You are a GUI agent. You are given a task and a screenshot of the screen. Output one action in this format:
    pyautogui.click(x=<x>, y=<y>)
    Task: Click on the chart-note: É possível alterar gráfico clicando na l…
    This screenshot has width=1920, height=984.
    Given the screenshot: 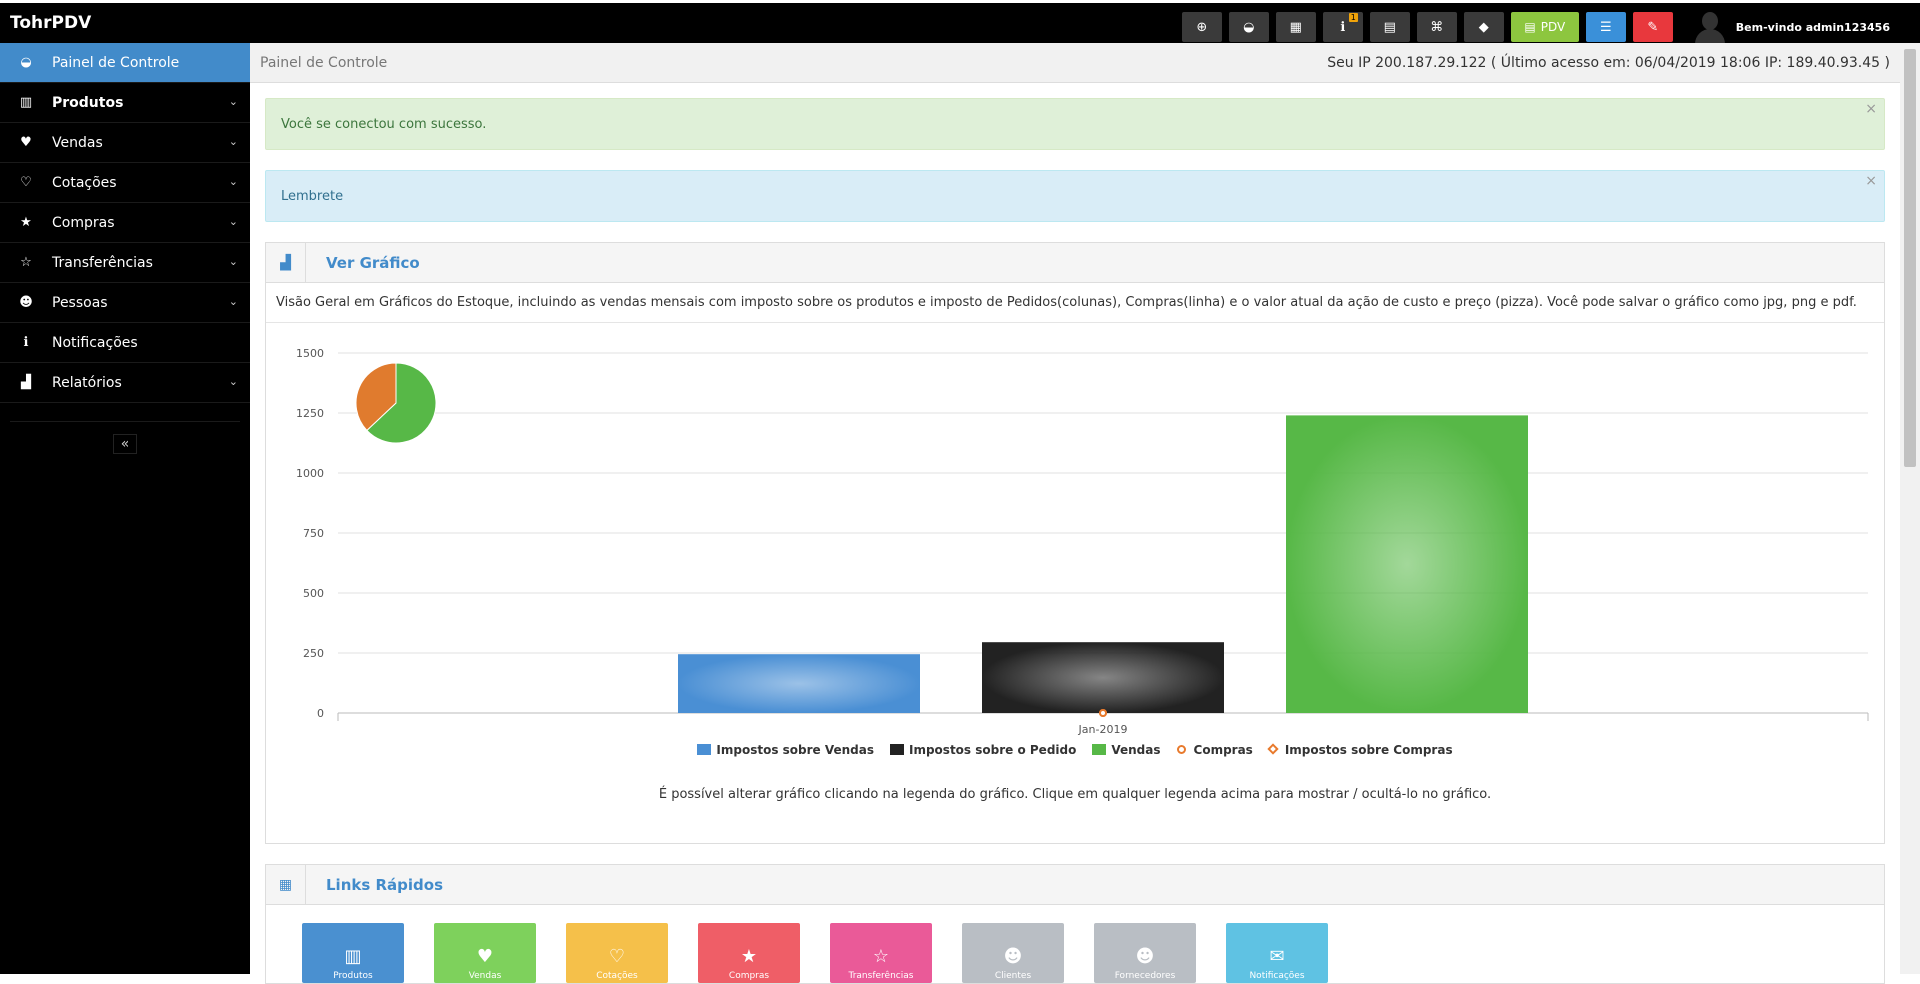 What is the action you would take?
    pyautogui.click(x=1075, y=794)
    